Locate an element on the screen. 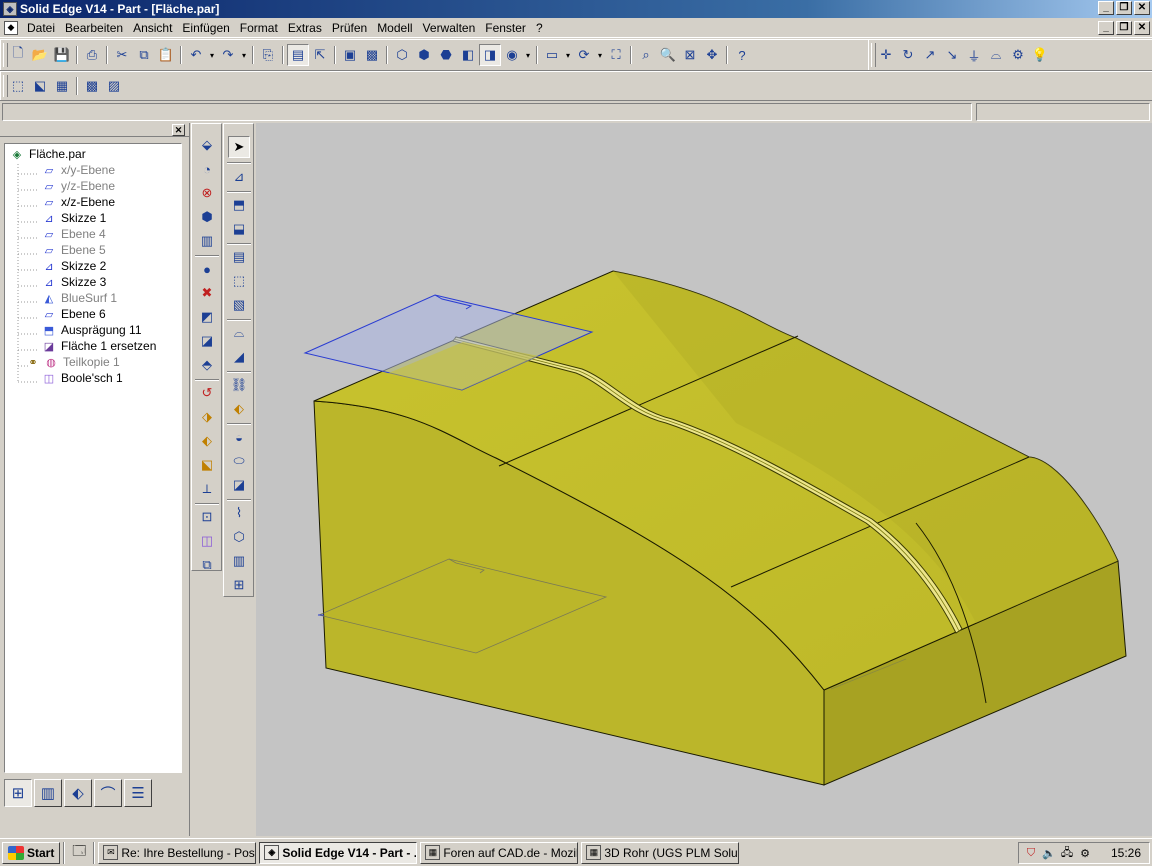  menu-einfuegen: Einfügen is located at coordinates (205, 28).